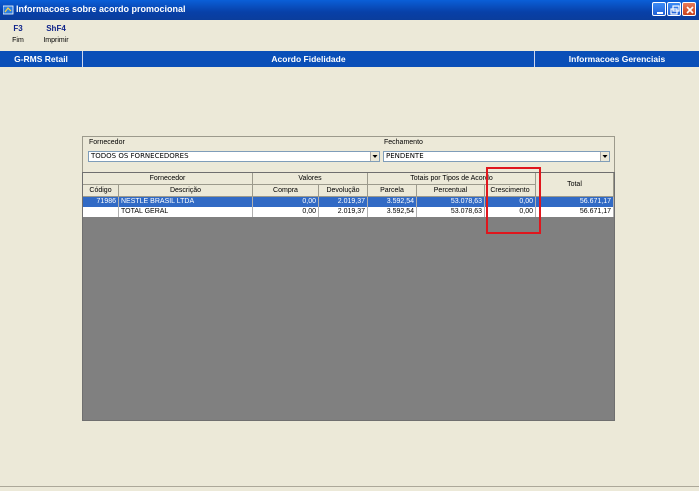  Describe the element at coordinates (140, 156) in the screenshot. I see `fornecedor-value: TODOS OS FORNECEDORES` at that location.